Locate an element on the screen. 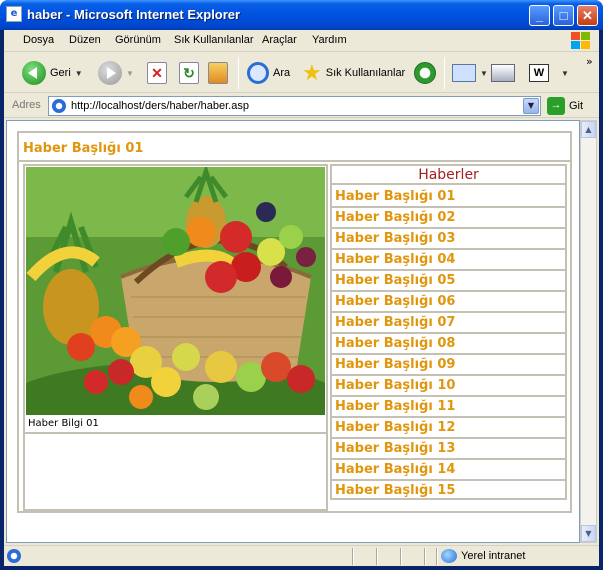 This screenshot has width=603, height=570. address-input: http://localhost/ders/haber/haber.asp ▼ is located at coordinates (294, 106).